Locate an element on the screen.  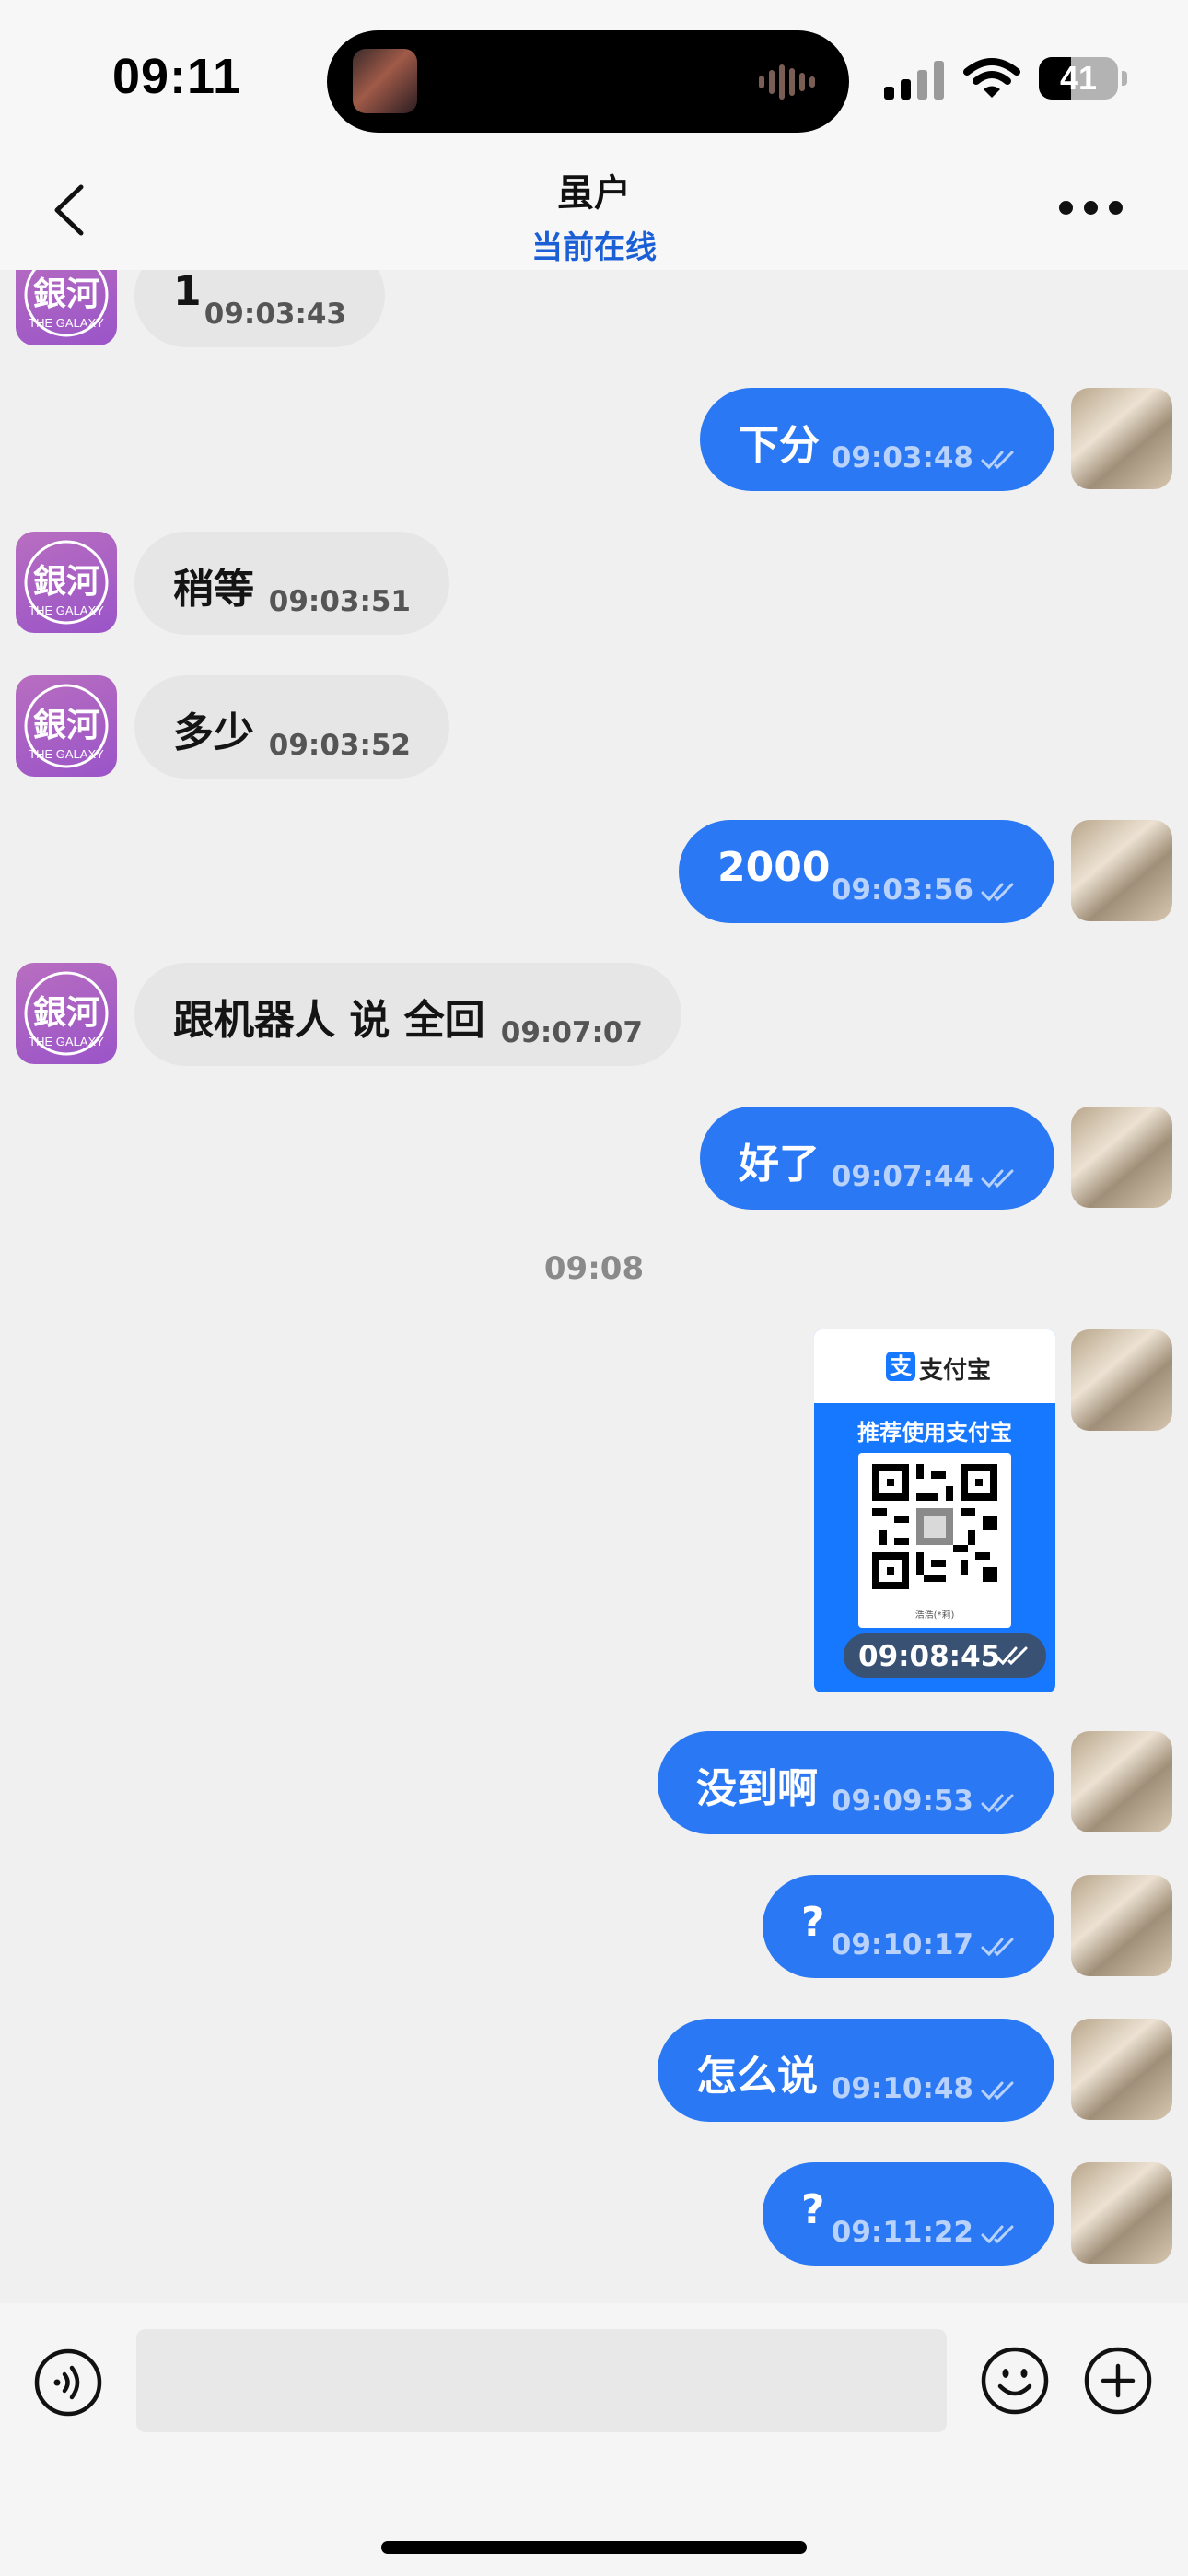
message-time: 09:07:44 is located at coordinates (902, 1176).